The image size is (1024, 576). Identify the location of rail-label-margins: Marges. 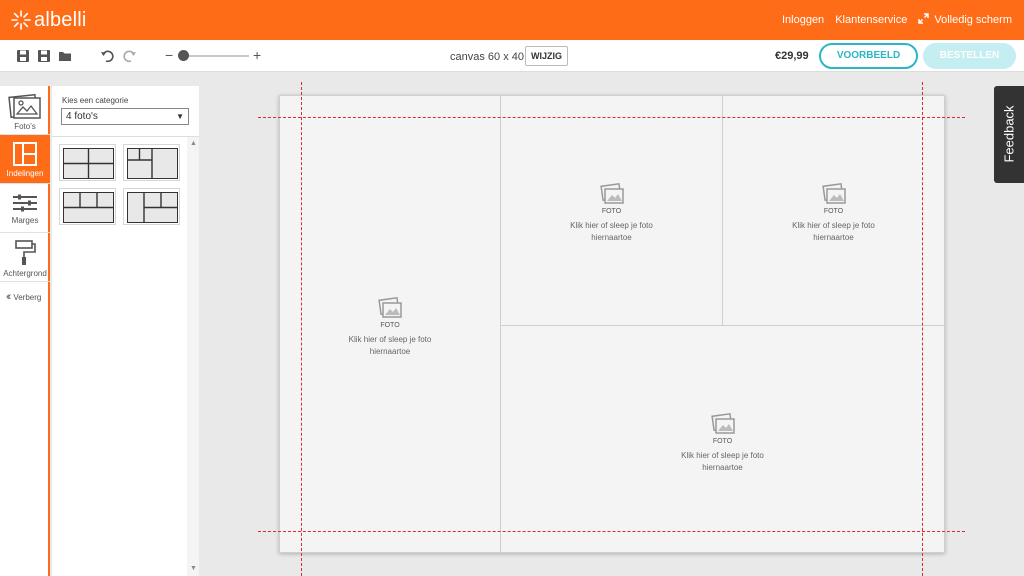
(25, 220).